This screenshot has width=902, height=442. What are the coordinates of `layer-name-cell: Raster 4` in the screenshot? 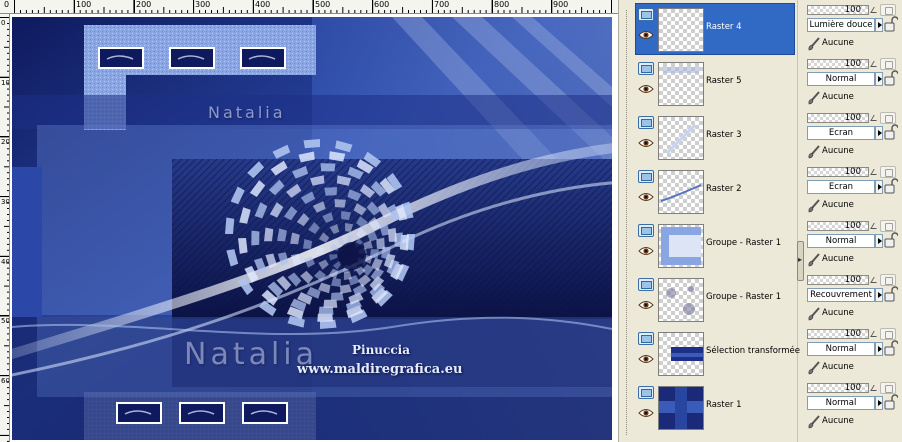 It's located at (715, 29).